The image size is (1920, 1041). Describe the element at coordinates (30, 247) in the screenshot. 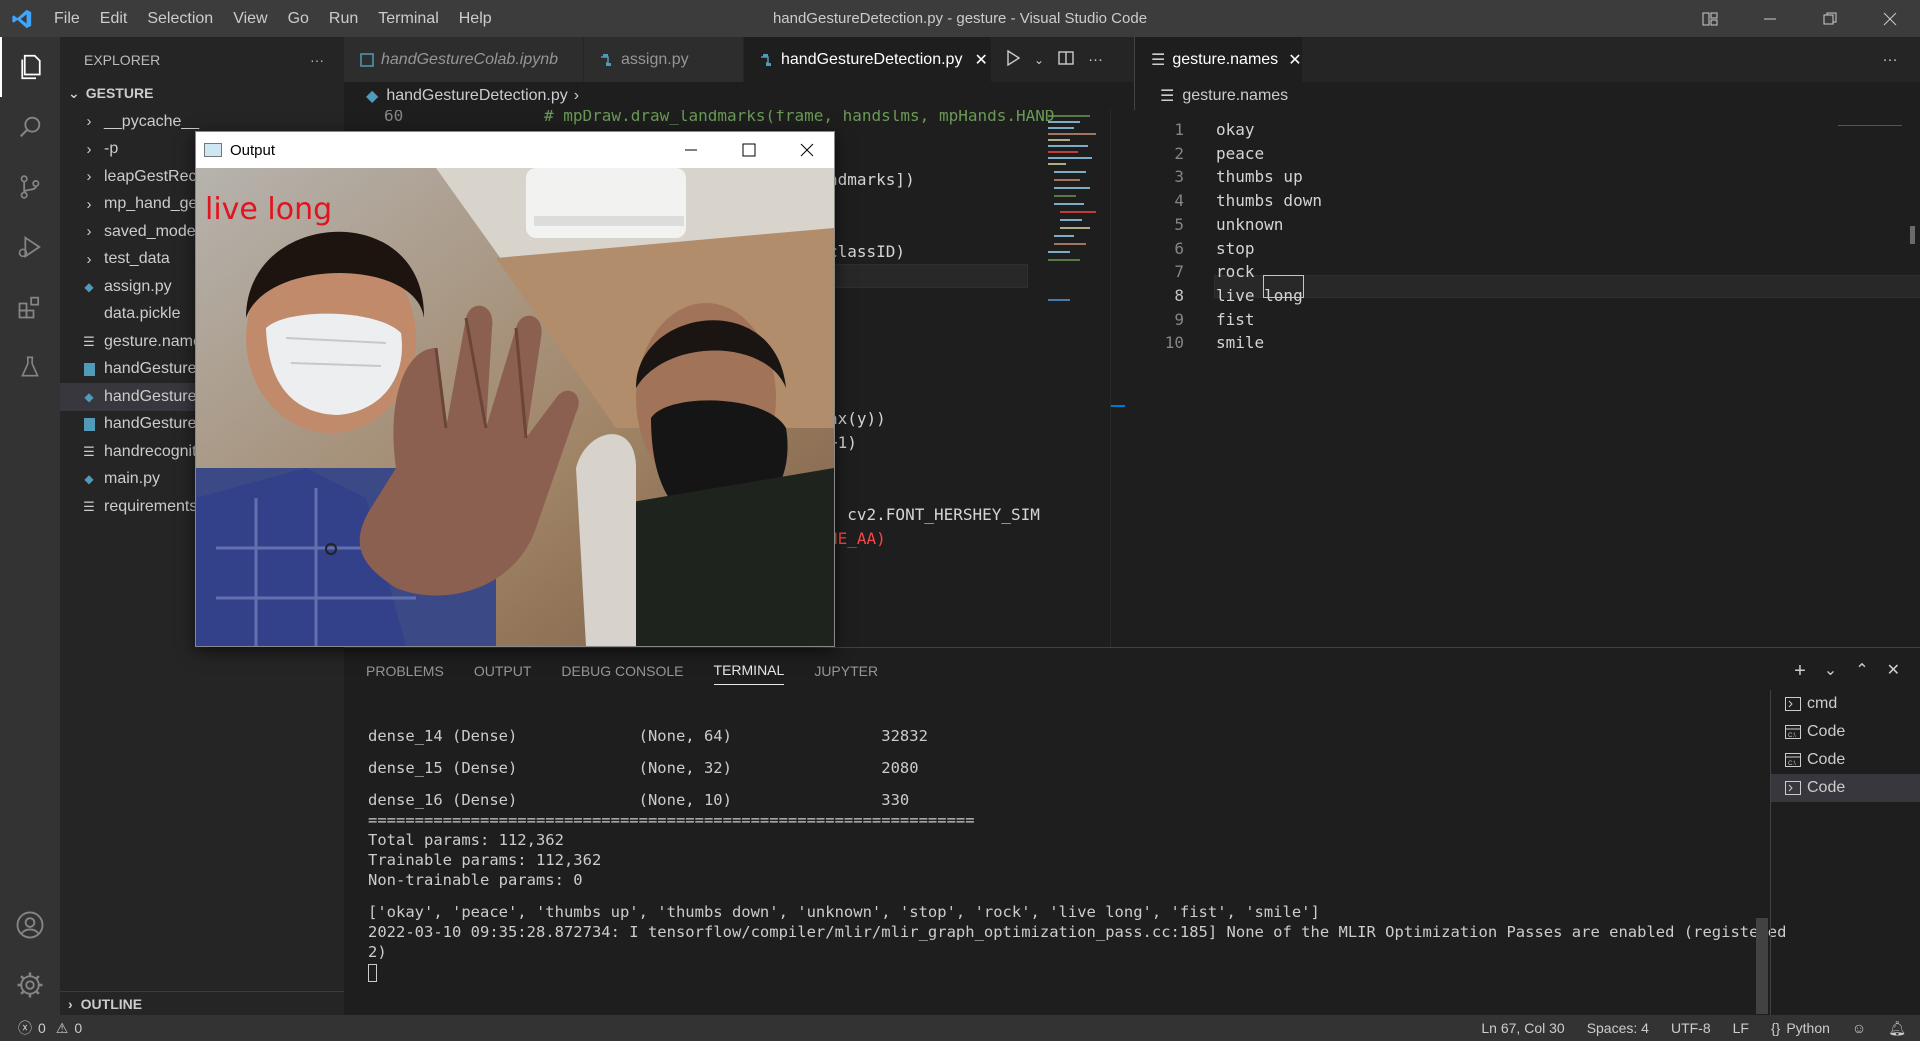

I see `run-debug-icon` at that location.